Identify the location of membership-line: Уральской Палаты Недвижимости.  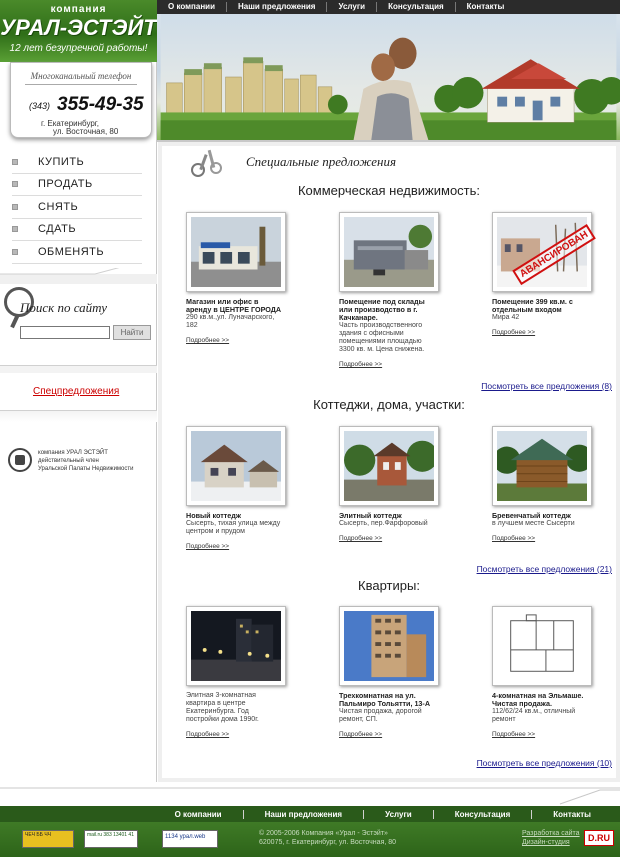
(86, 469).